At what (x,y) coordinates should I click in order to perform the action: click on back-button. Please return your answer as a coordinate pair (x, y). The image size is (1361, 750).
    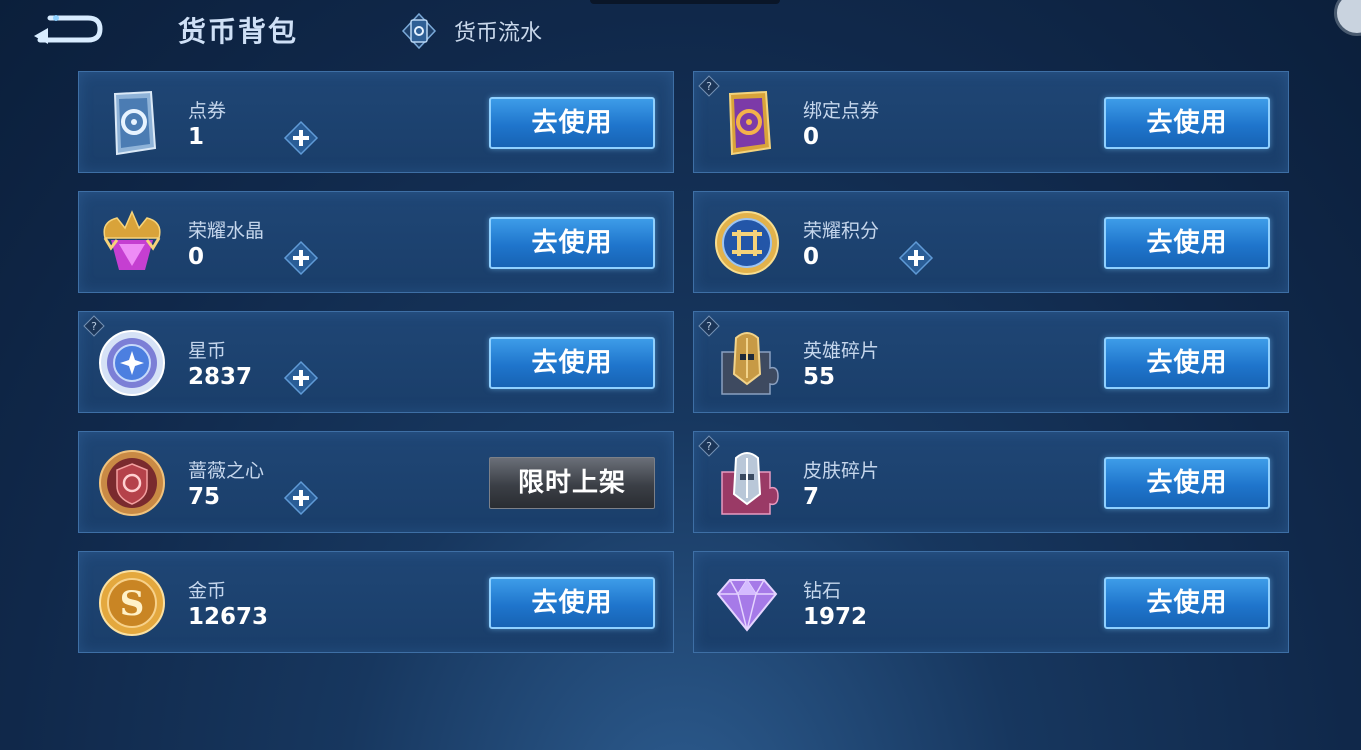
    Looking at the image, I should click on (67, 29).